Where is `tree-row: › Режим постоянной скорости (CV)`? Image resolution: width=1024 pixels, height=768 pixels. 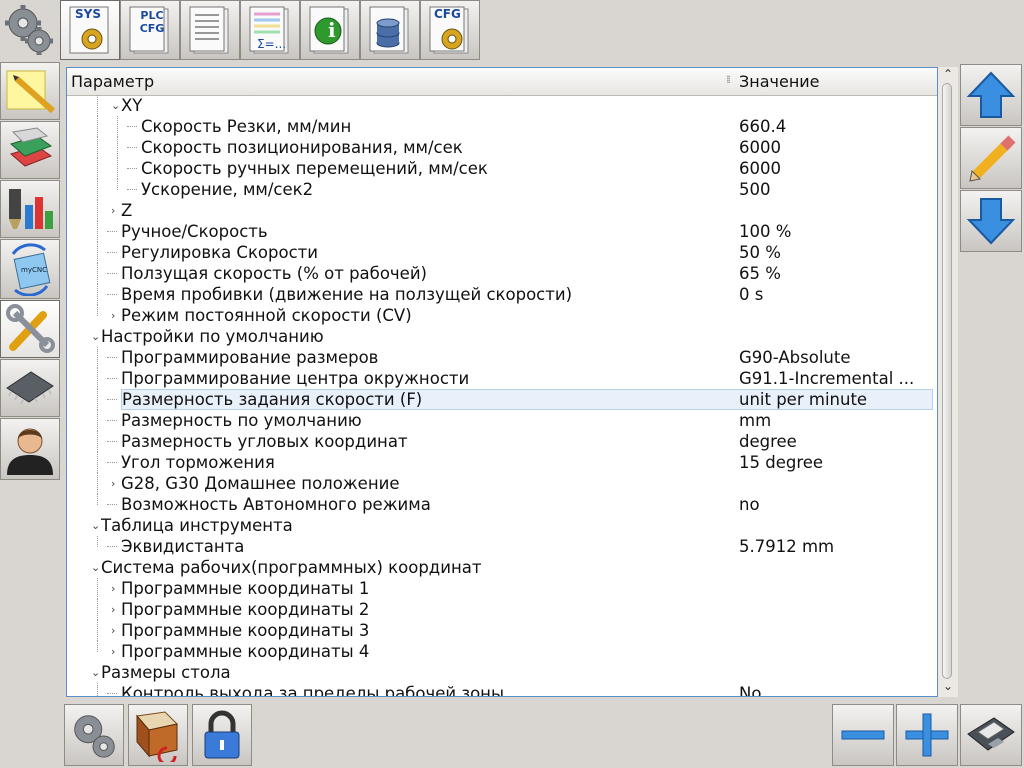
tree-row: › Режим постоянной скорости (CV) is located at coordinates (502, 315).